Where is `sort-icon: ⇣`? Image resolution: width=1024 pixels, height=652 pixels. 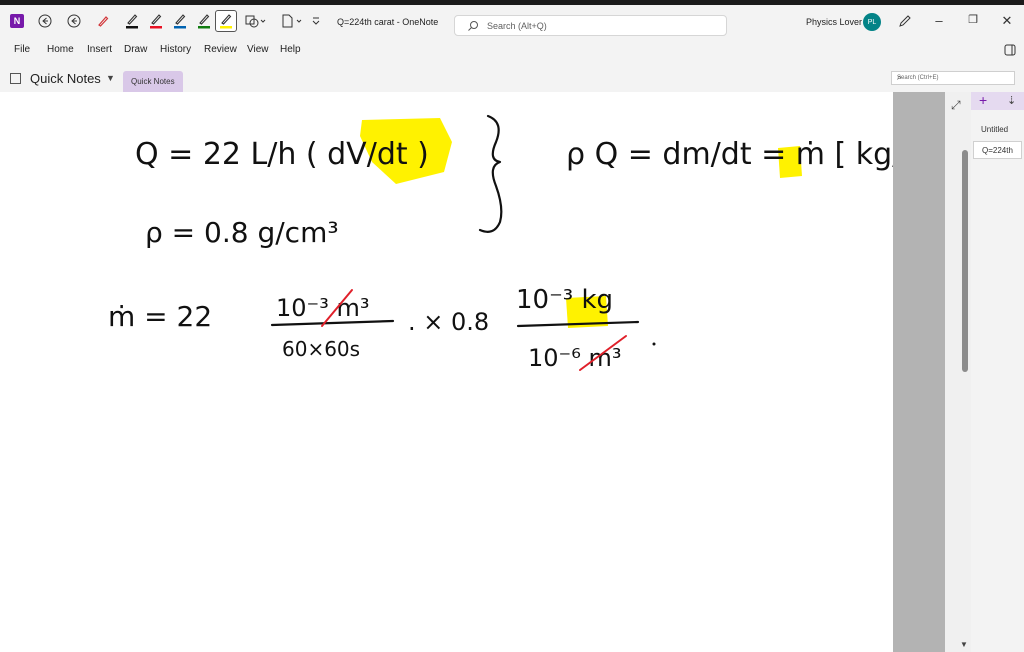
sort-icon: ⇣ is located at coordinates (1011, 100).